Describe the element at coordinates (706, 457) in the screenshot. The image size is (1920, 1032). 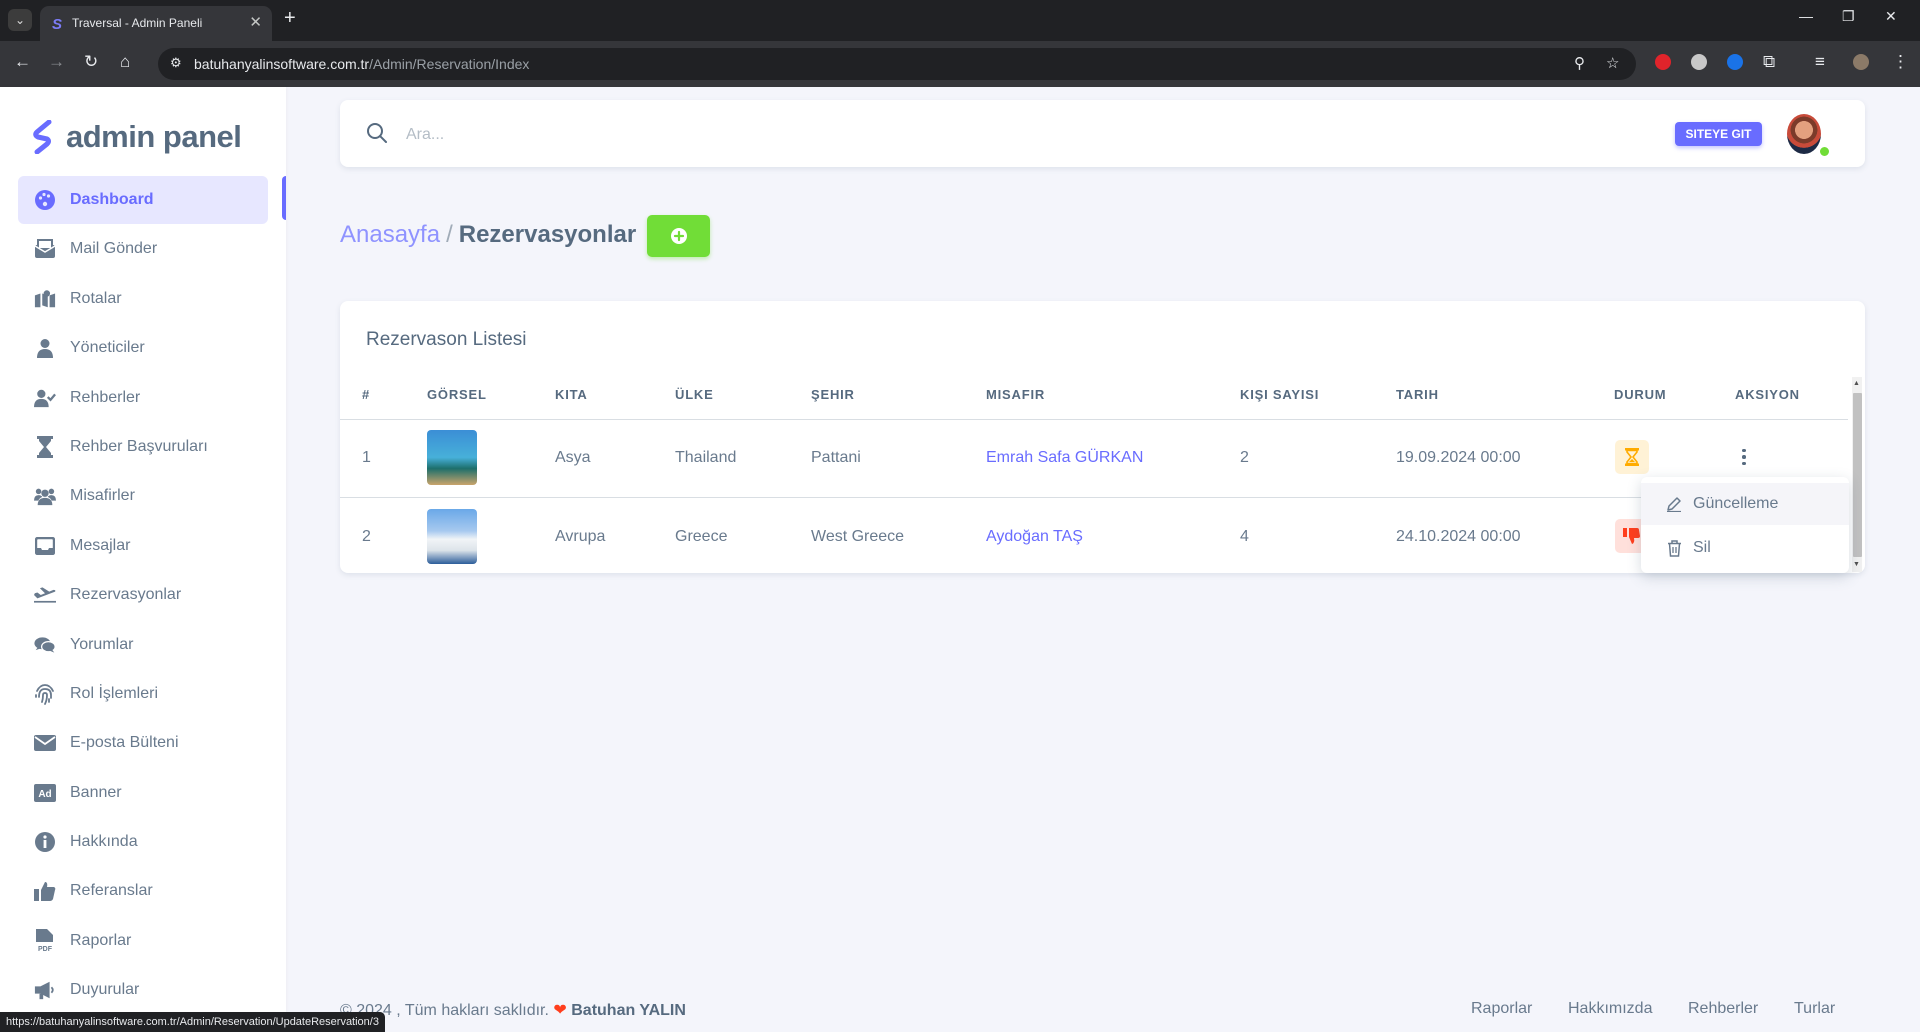
I see `country-cell: Thailand` at that location.